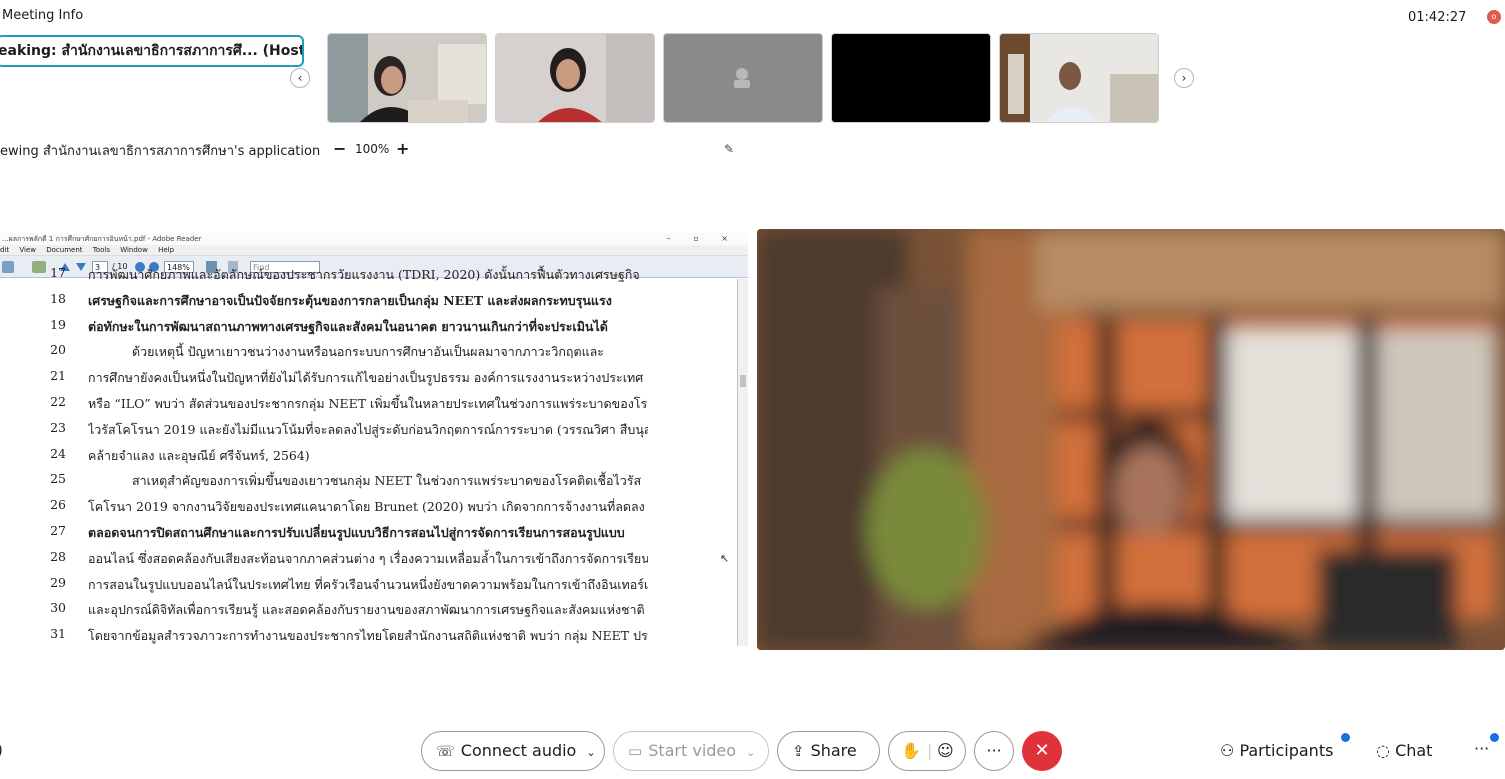 Image resolution: width=1505 pixels, height=779 pixels. What do you see at coordinates (166, 250) in the screenshot?
I see `reader-menu-item: Help` at bounding box center [166, 250].